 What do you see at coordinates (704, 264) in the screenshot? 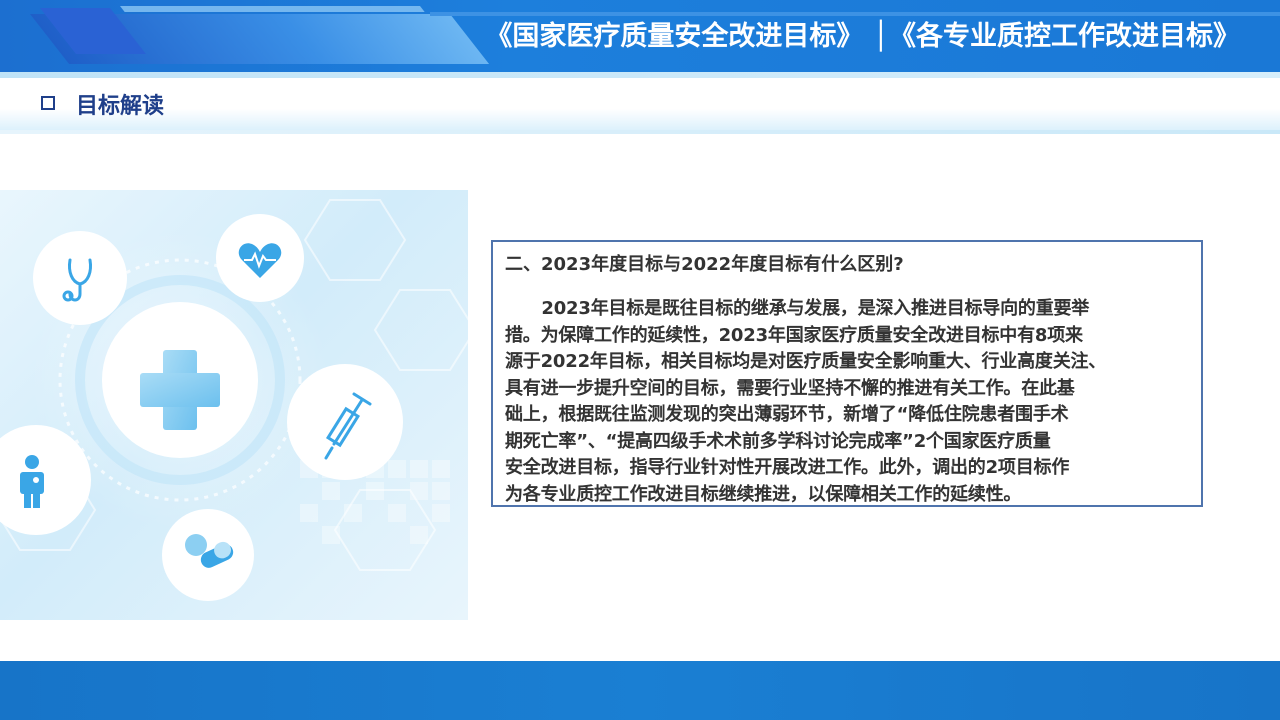
I see `question-heading: 二、2023年度目标与2022年度目标有什么区别?` at bounding box center [704, 264].